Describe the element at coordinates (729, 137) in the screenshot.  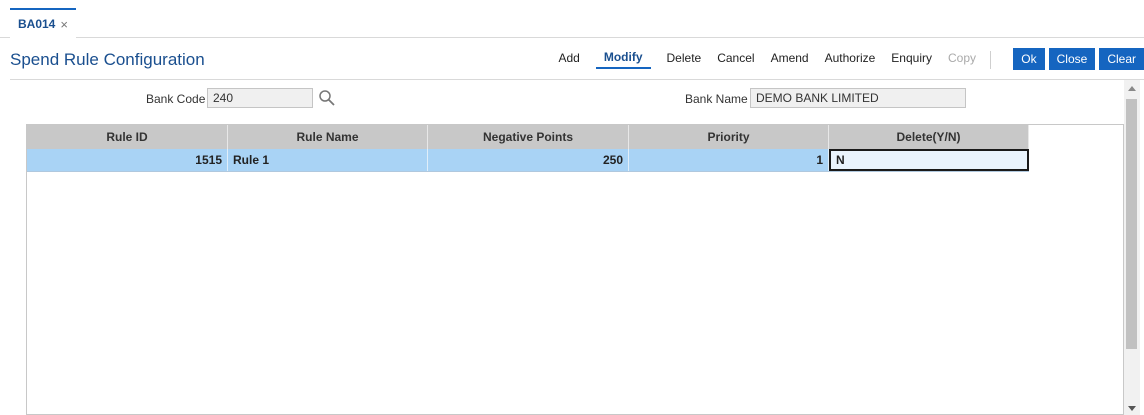
I see `column-header: Priority` at that location.